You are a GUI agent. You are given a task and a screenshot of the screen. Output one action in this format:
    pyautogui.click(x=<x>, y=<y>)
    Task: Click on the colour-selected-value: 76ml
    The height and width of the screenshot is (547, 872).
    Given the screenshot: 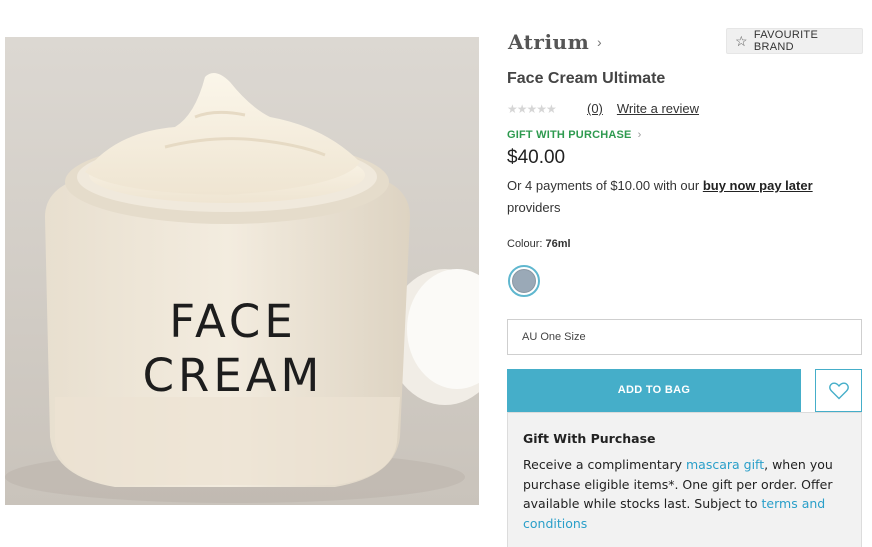 What is the action you would take?
    pyautogui.click(x=558, y=244)
    